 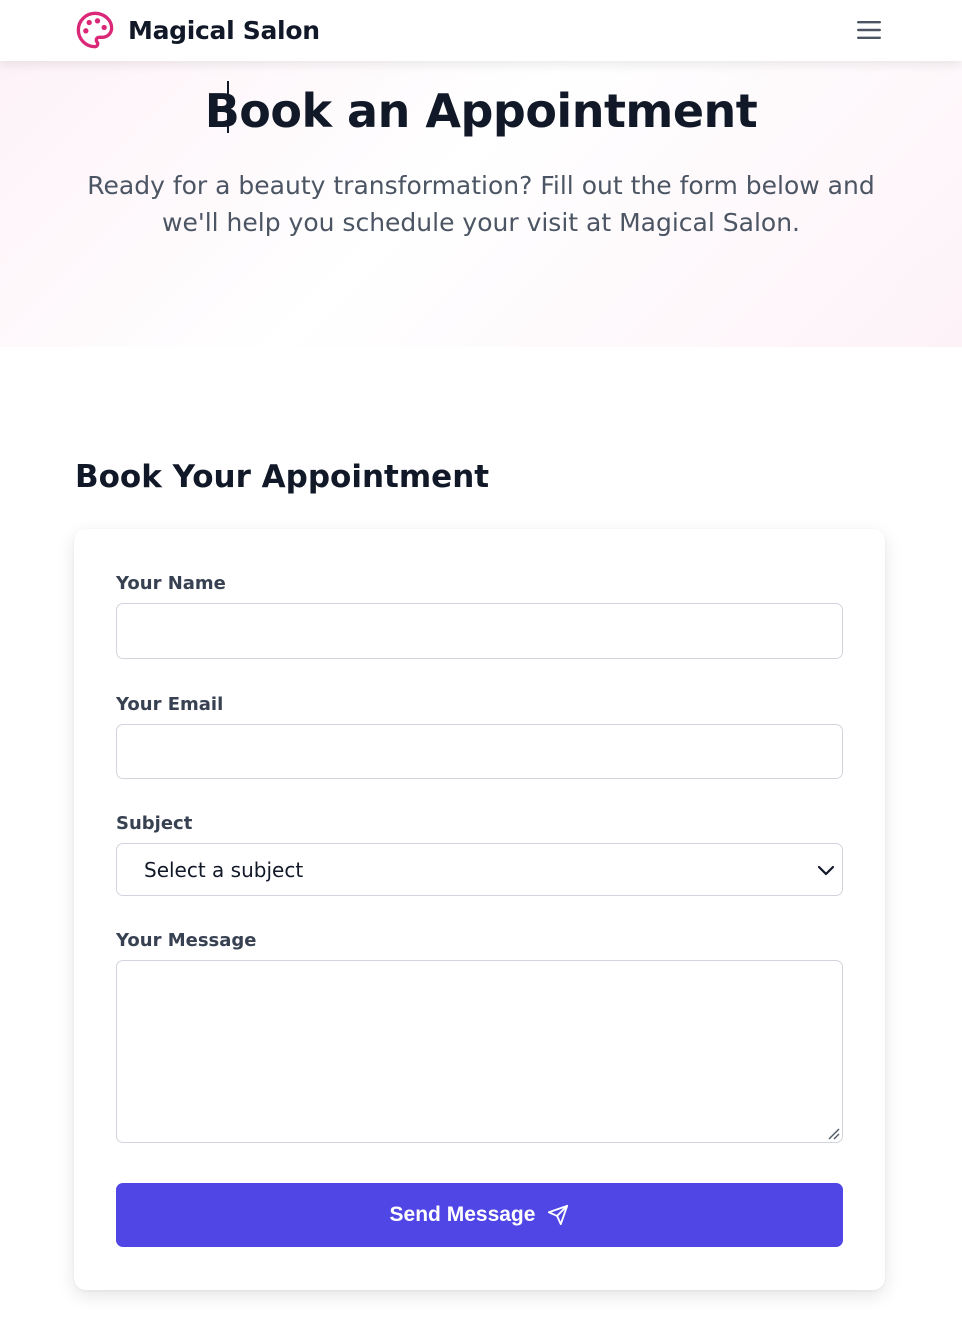 I want to click on send-message-button: Send Message, so click(x=479, y=1215).